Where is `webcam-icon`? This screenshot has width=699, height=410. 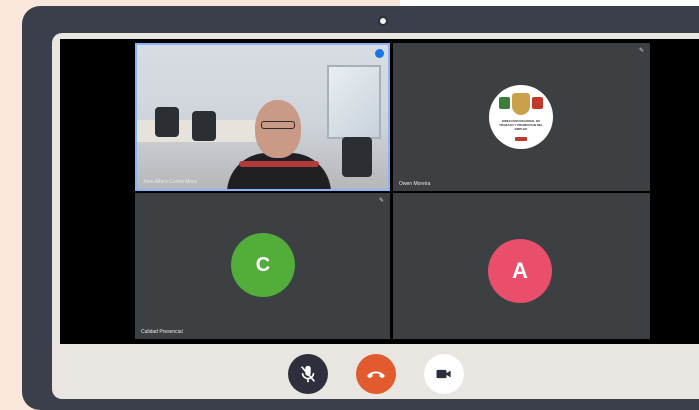
webcam-icon is located at coordinates (383, 21).